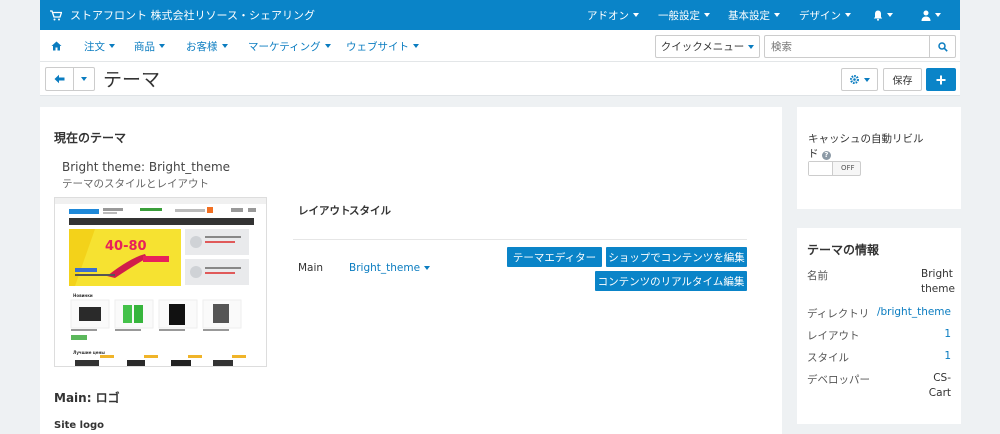 The height and width of the screenshot is (434, 1000). Describe the element at coordinates (902, 79) in the screenshot. I see `save-button: 保存` at that location.